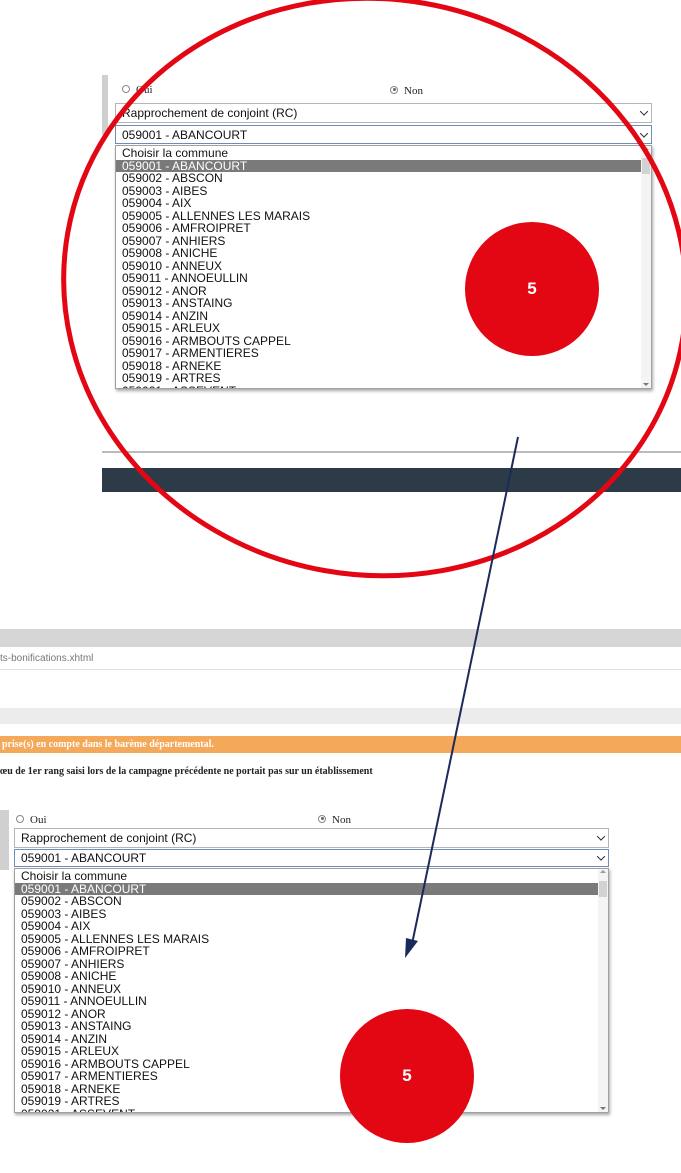 This screenshot has width=681, height=1173. What do you see at coordinates (462, 697) in the screenshot?
I see `connector-arrow` at bounding box center [462, 697].